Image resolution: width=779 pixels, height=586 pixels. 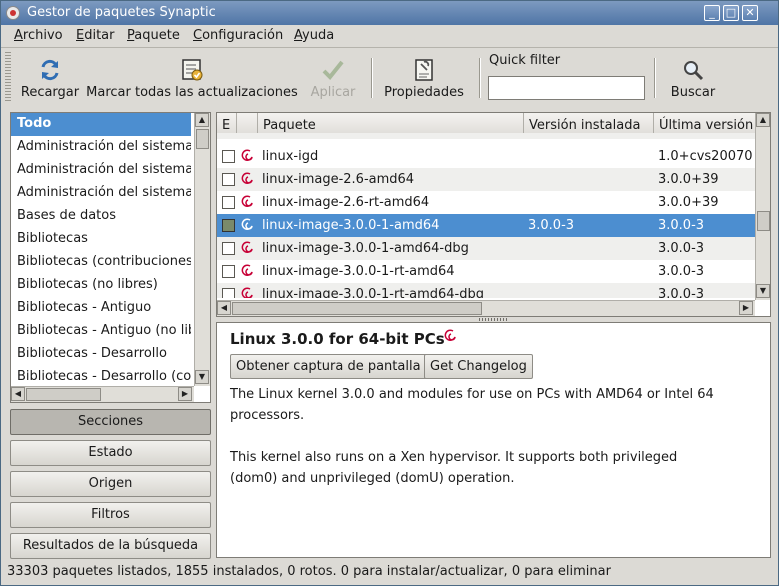 I want to click on table-row: linux-image-3.0.0-1-rt-amd64-dbg 3.0.0-3, so click(x=486, y=290).